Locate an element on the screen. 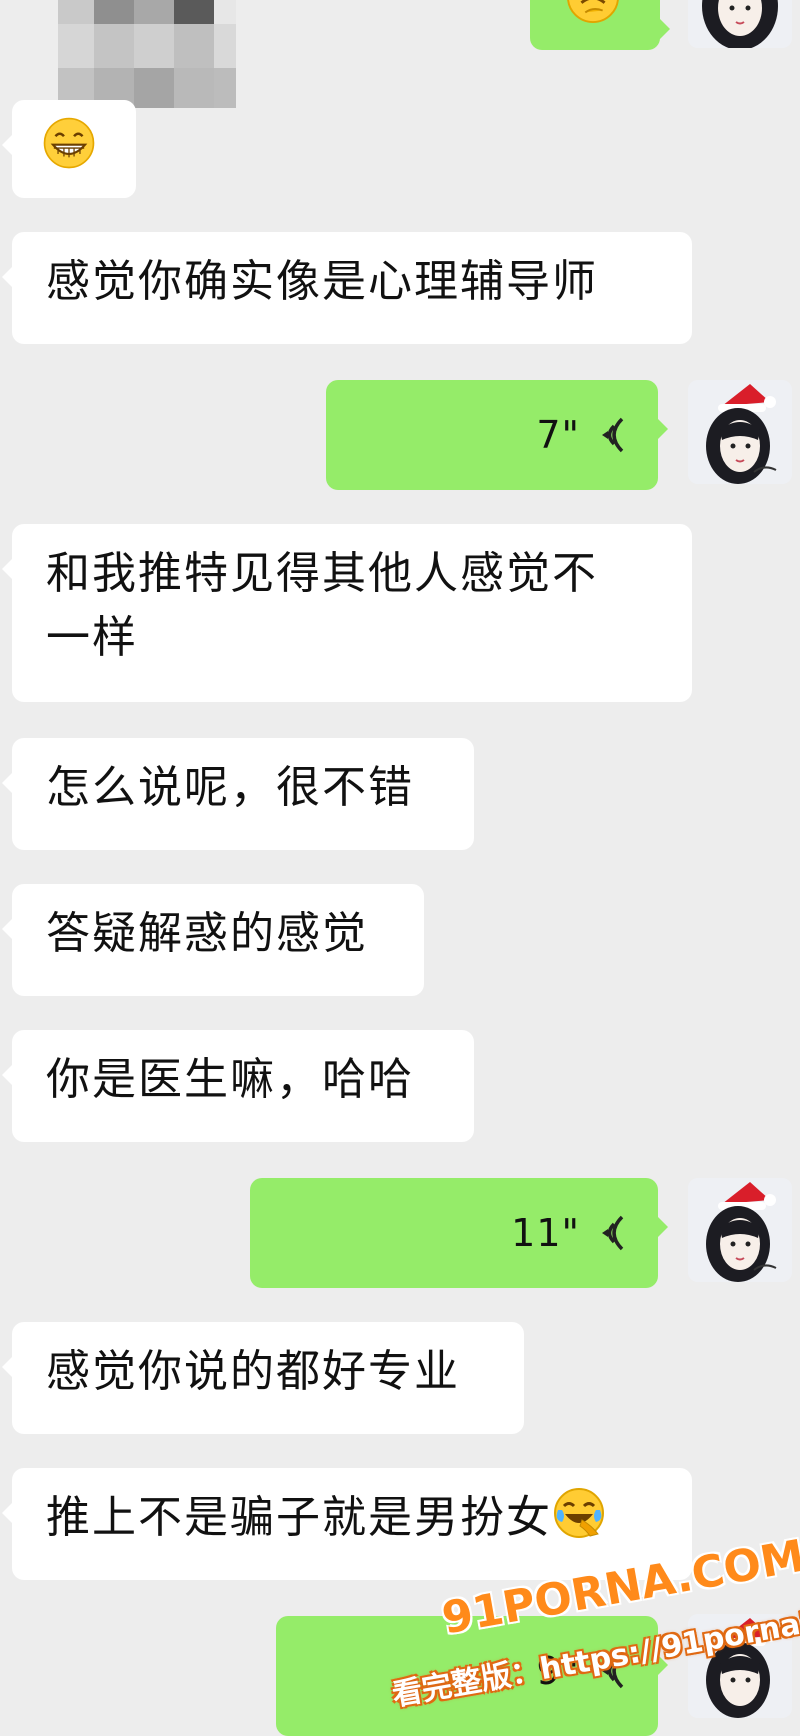  message-text-line: 和我推特见得其他人感觉不 is located at coordinates (322, 573).